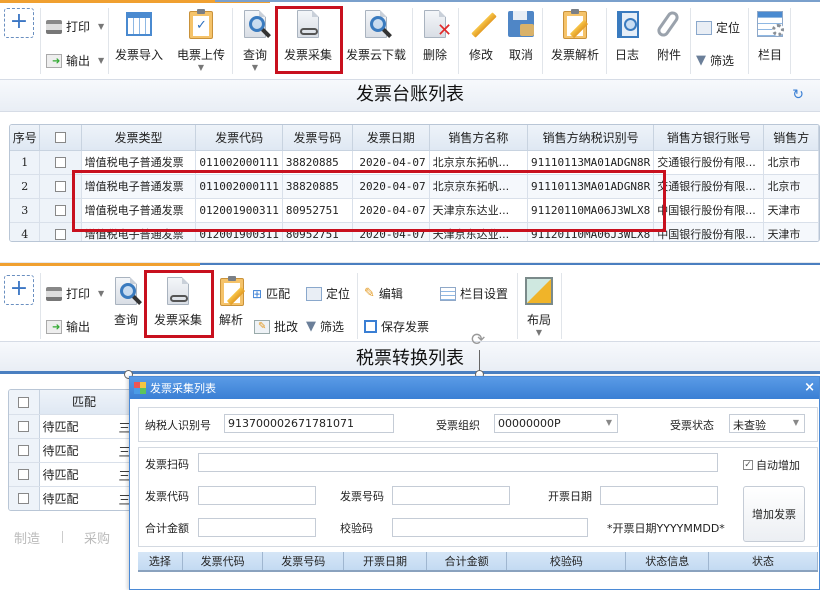 The width and height of the screenshot is (820, 590). I want to click on tab-manufacturing: 制造, so click(27, 537).